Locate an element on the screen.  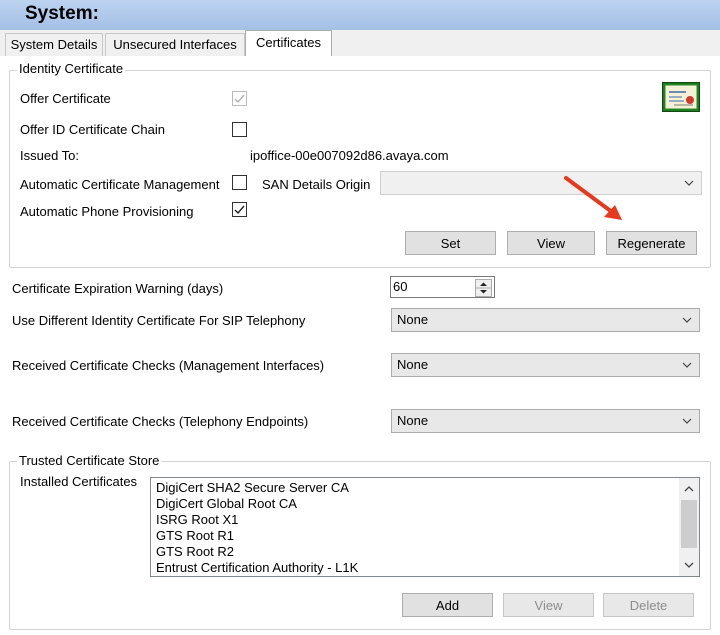
spin-buttons is located at coordinates (483, 288).